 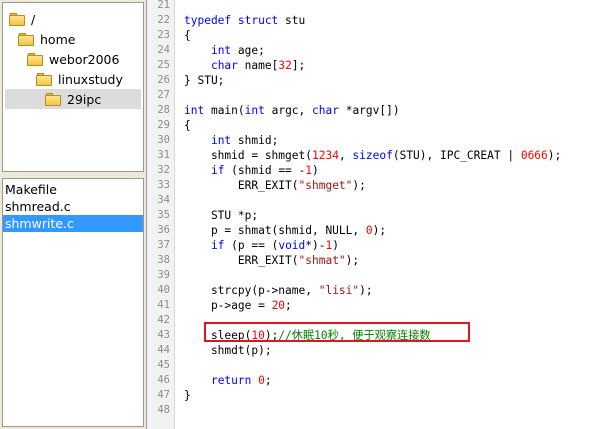 I want to click on folder-tree-item: linuxstudy, so click(x=63, y=79).